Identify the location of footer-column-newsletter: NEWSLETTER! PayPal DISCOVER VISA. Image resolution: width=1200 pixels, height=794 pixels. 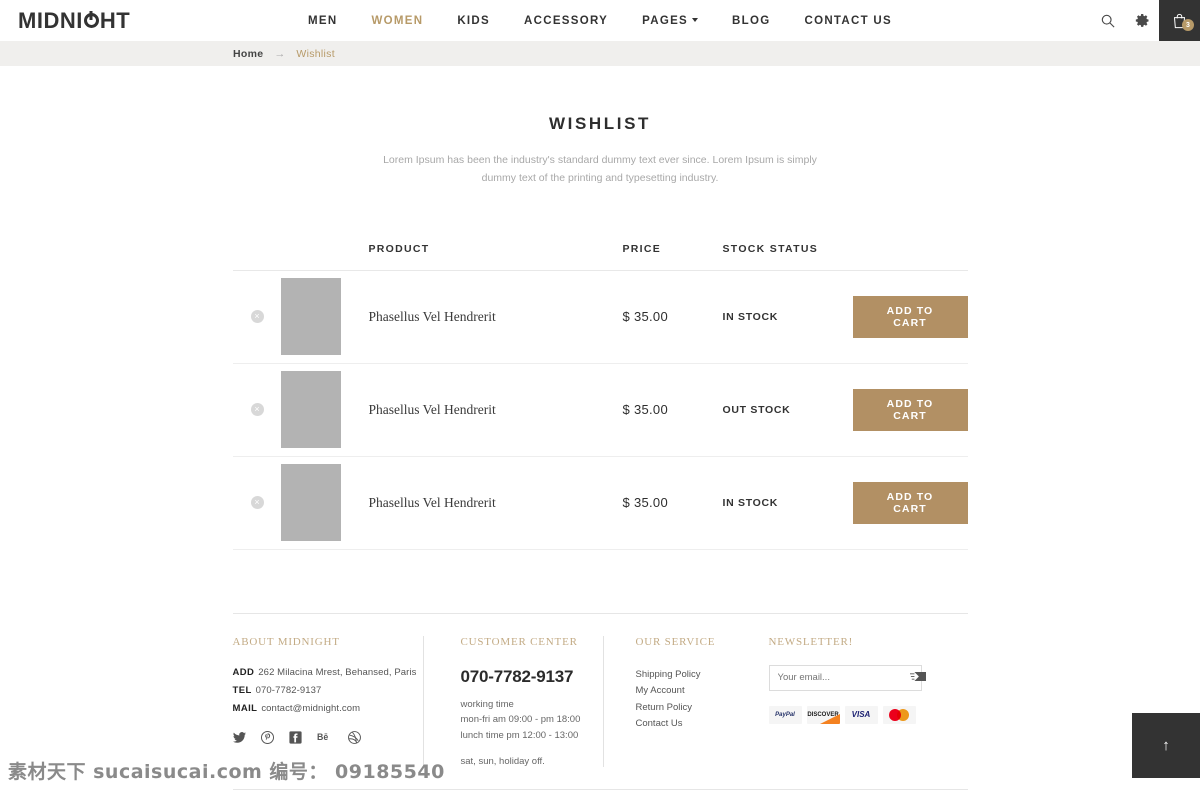
(838, 701).